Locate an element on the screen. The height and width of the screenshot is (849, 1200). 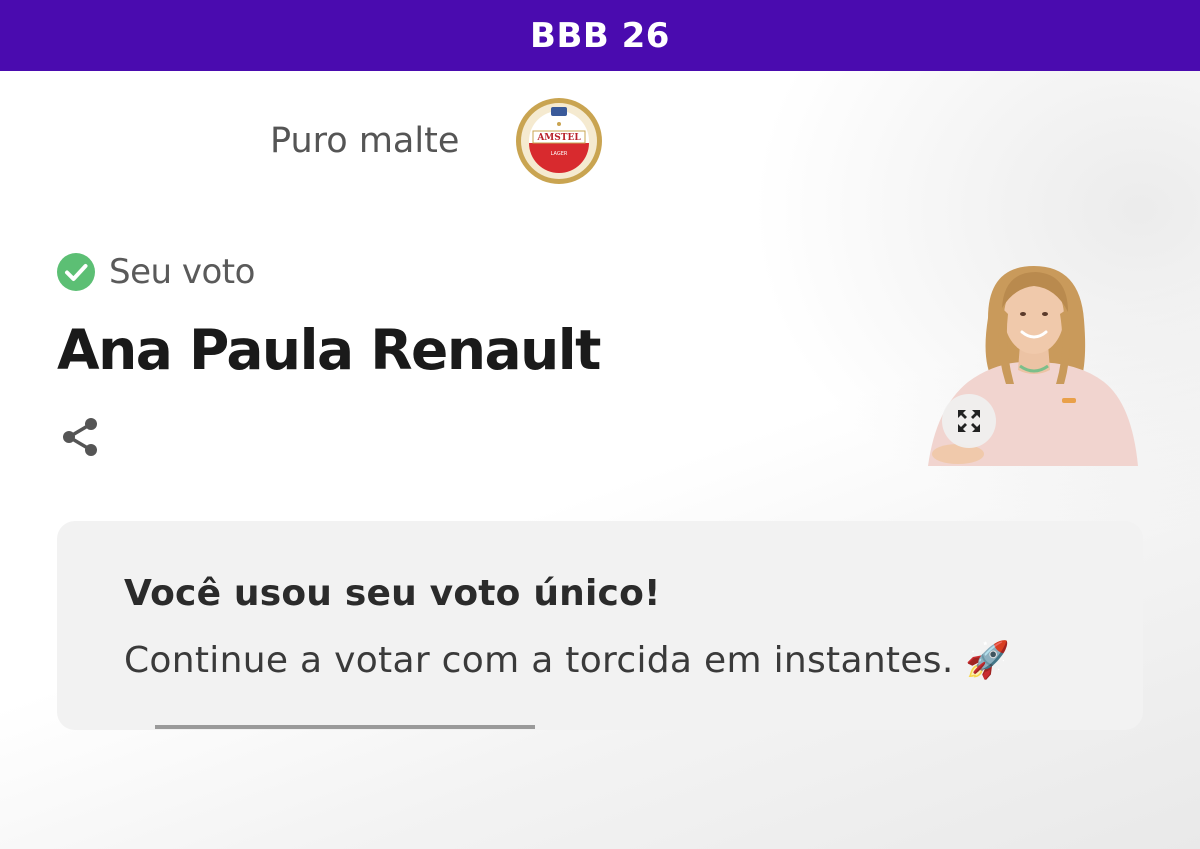
amstel-lager-logo: AMSTEL LAGER is located at coordinates (559, 141).